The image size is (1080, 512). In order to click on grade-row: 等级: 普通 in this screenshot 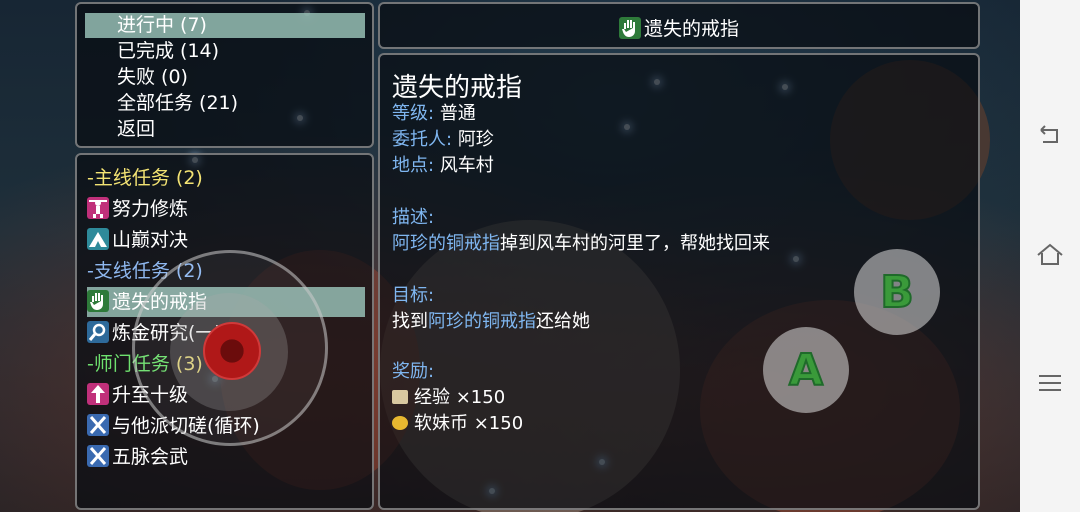, I will do `click(434, 112)`.